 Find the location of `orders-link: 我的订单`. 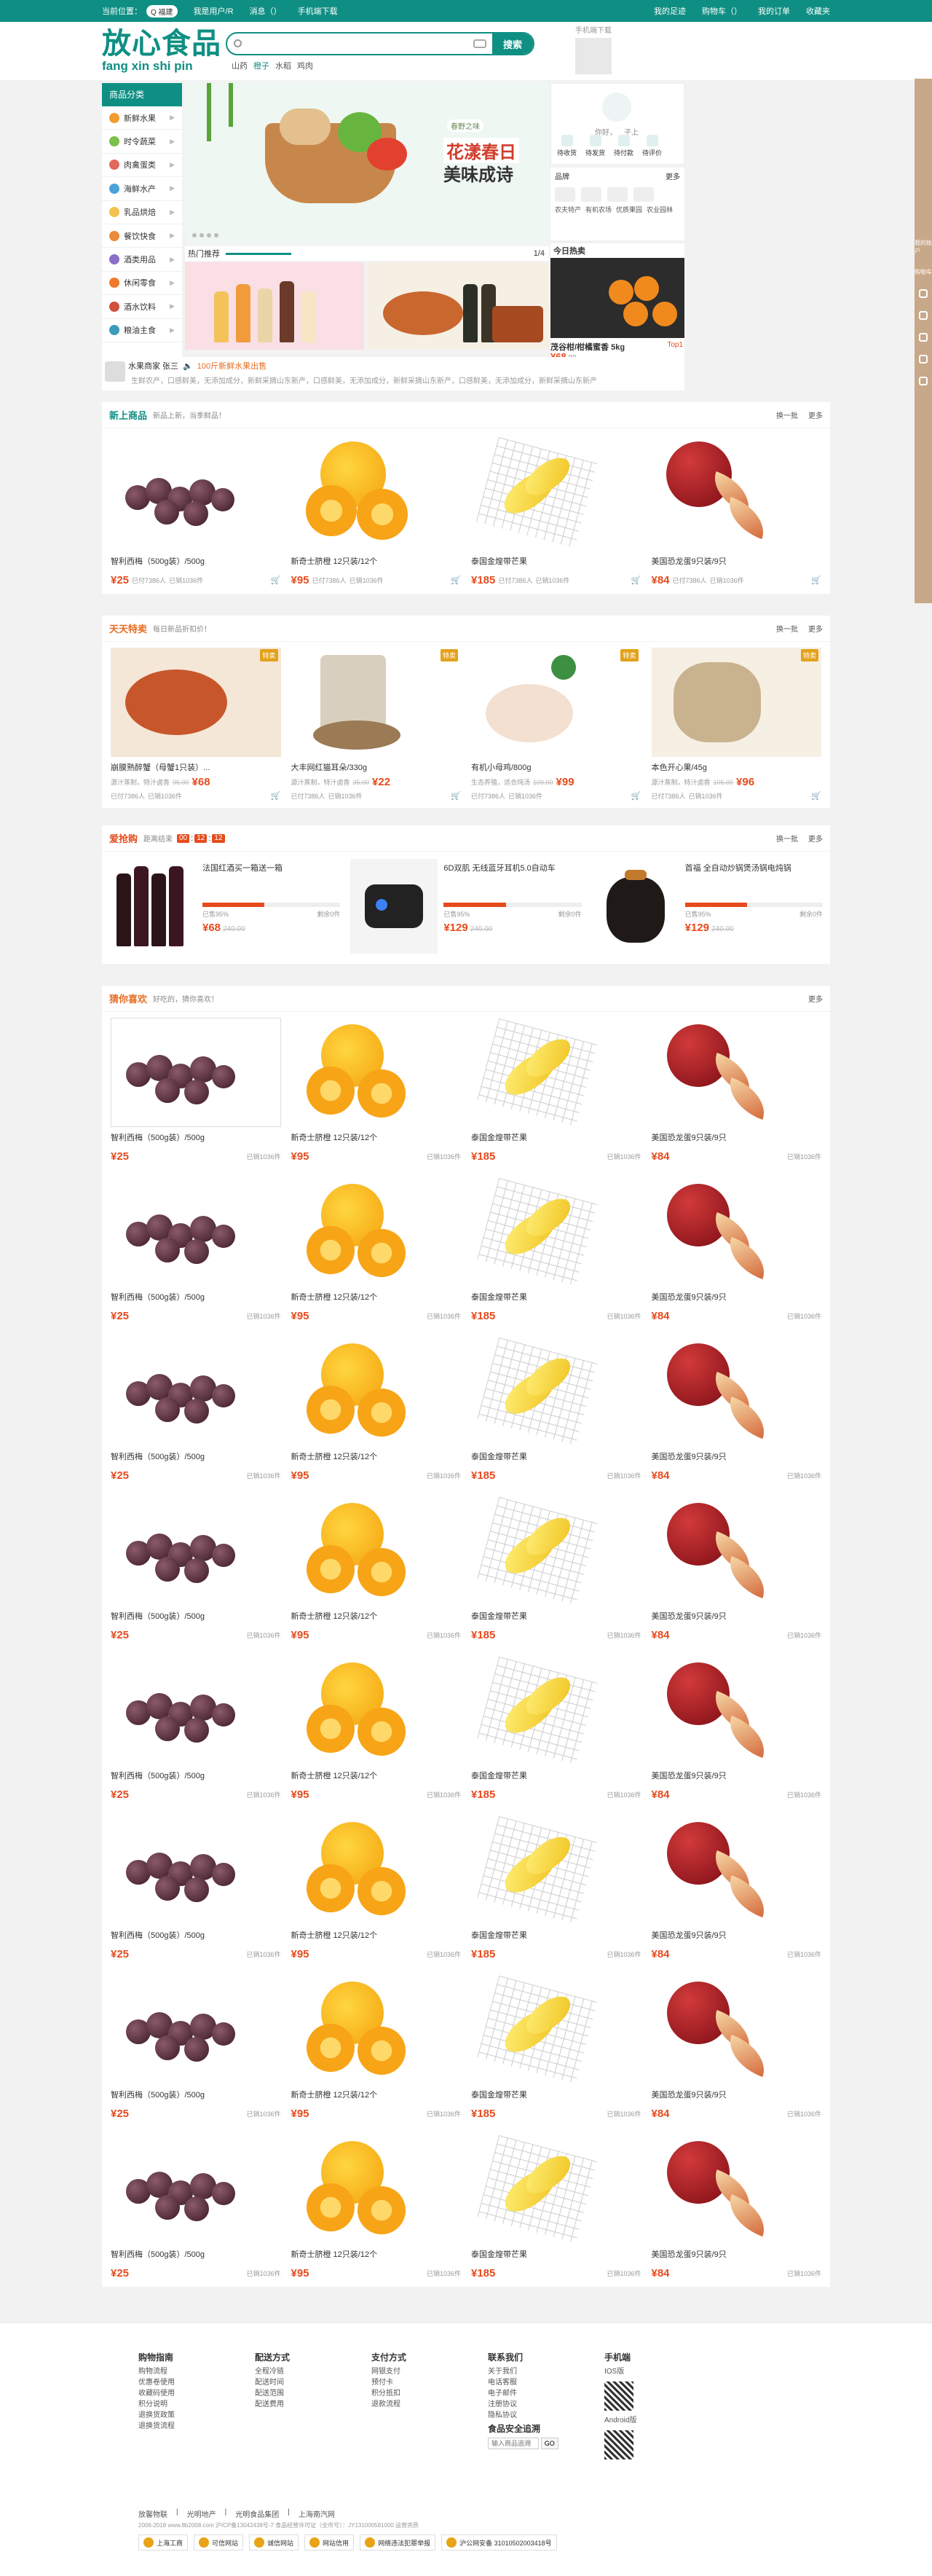

orders-link: 我的订单 is located at coordinates (774, 11).